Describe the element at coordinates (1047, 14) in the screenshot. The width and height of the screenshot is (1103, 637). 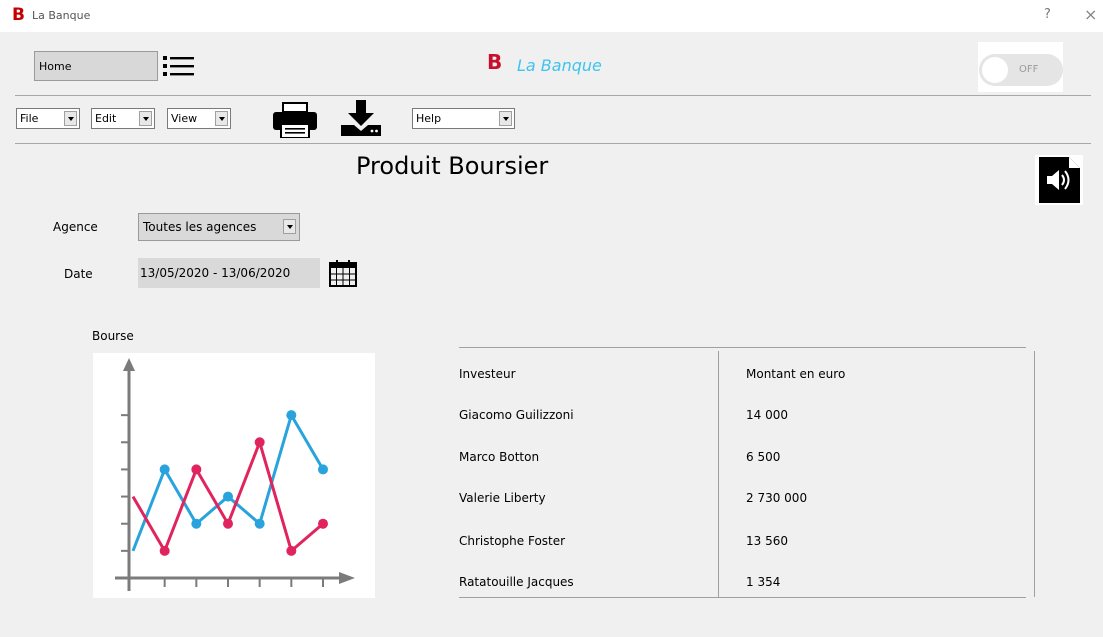
I see `help-button: ?` at that location.